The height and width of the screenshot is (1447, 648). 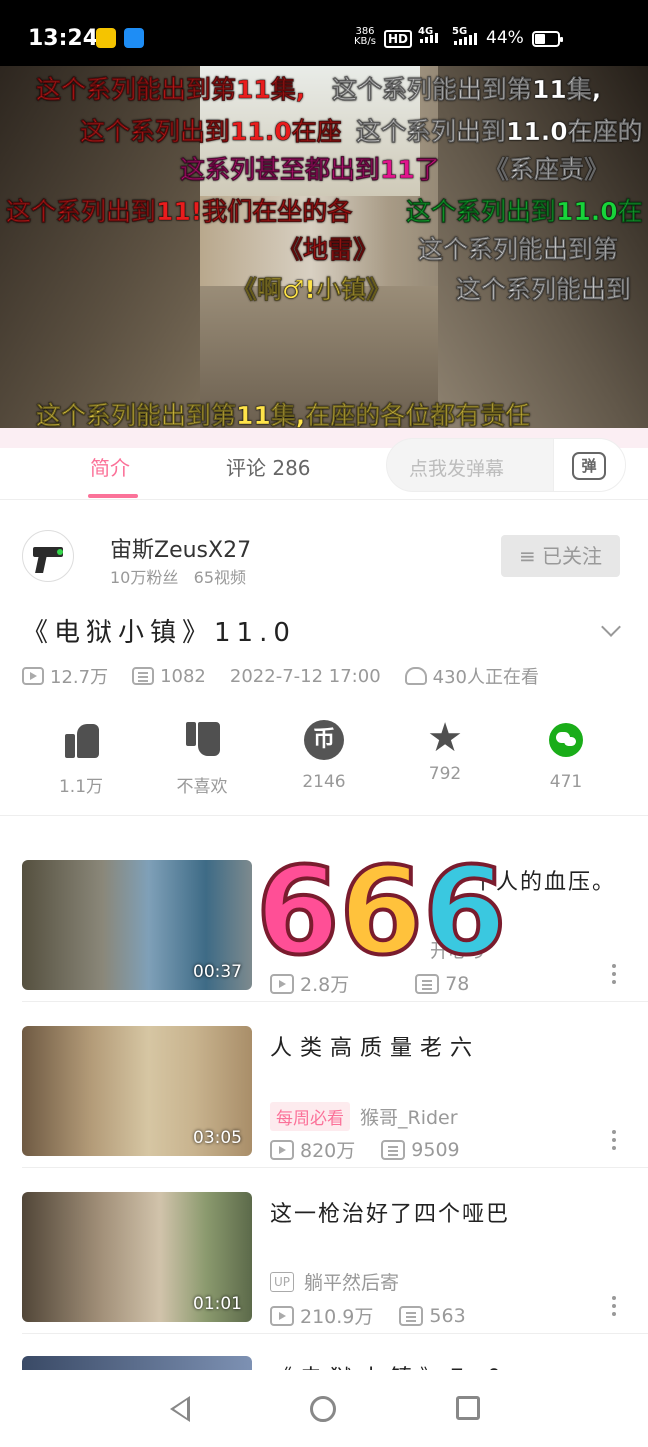 What do you see at coordinates (63, 38) in the screenshot?
I see `status-time: 13:24` at bounding box center [63, 38].